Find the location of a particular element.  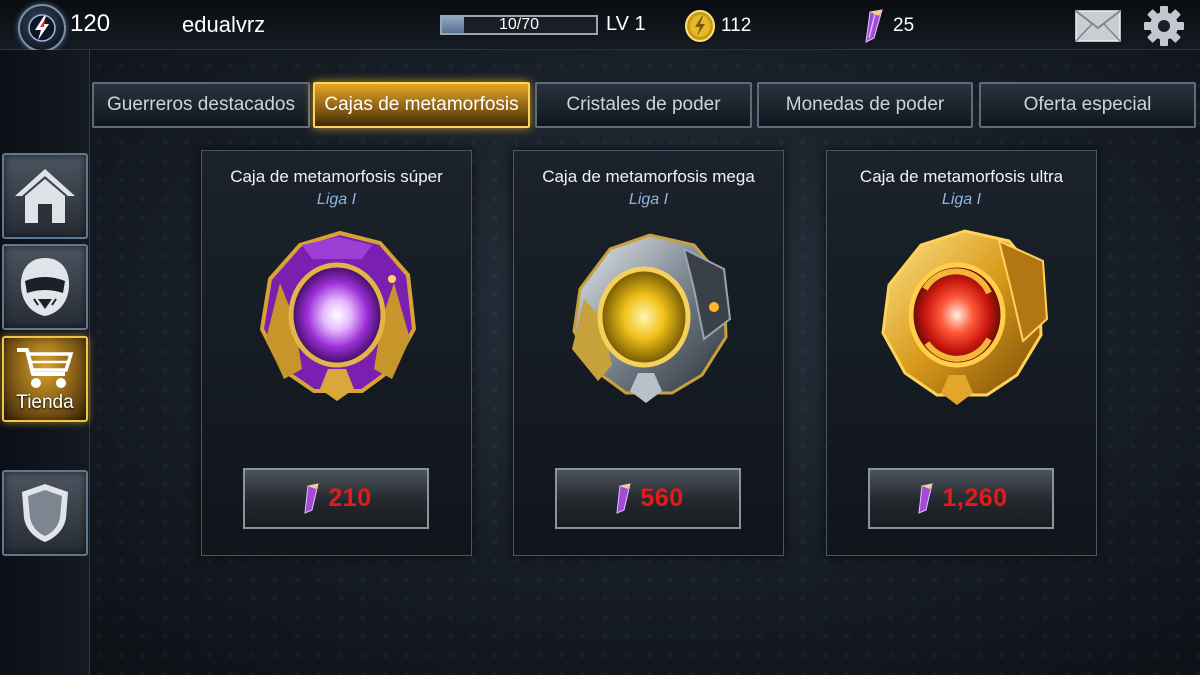

player-level: LV 1 is located at coordinates (626, 24).